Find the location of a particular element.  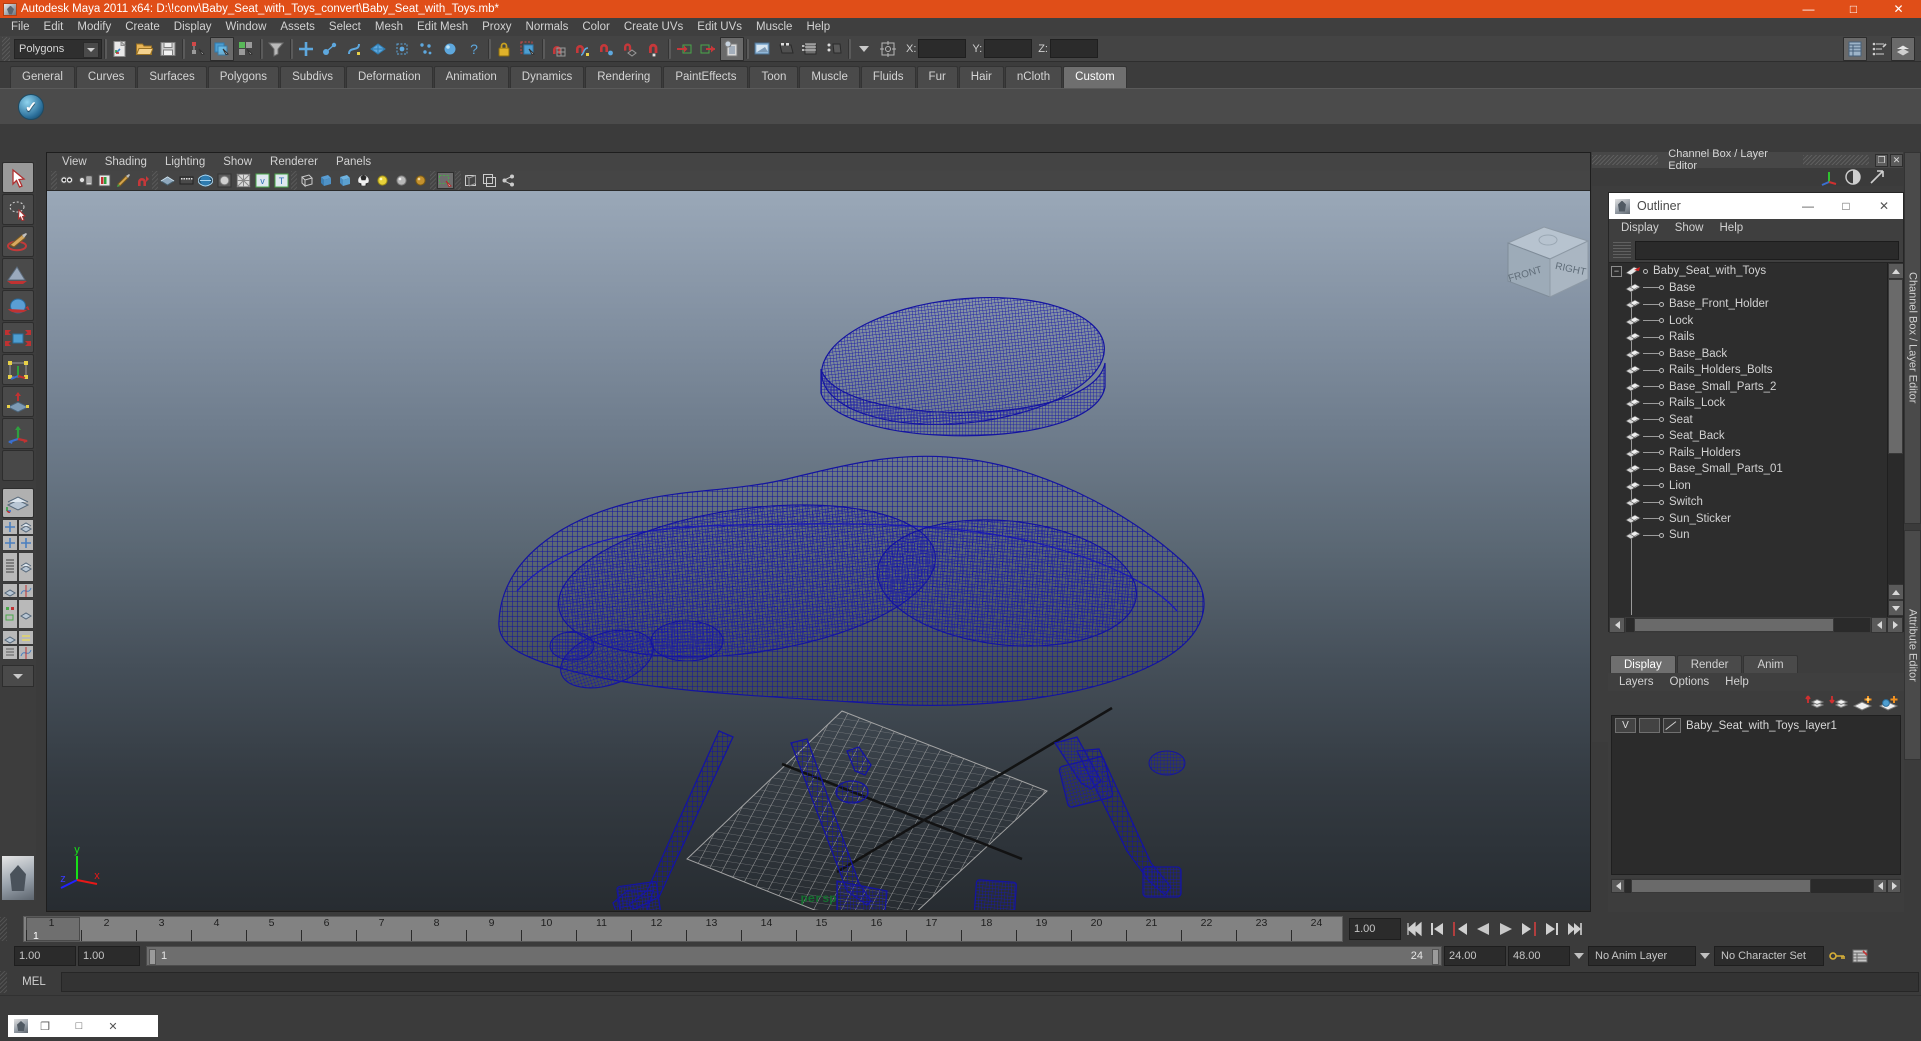

layout-persp-top is located at coordinates (10, 590).